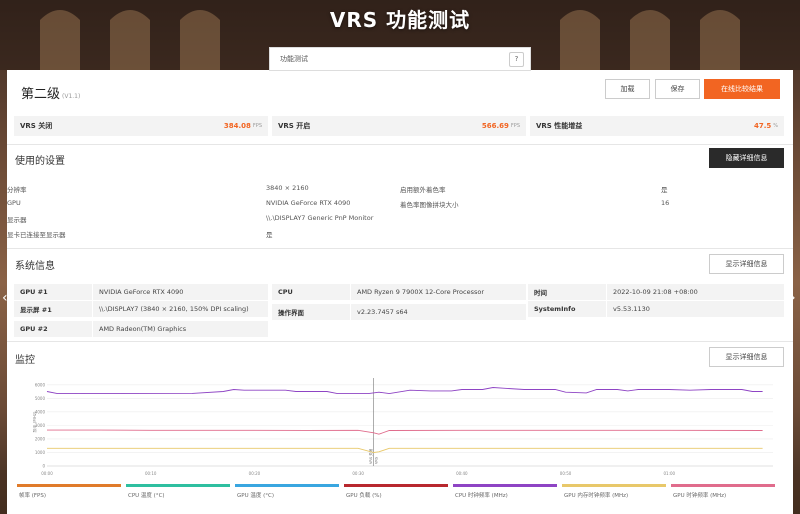  Describe the element at coordinates (627, 89) in the screenshot. I see `load-button: 加载` at that location.